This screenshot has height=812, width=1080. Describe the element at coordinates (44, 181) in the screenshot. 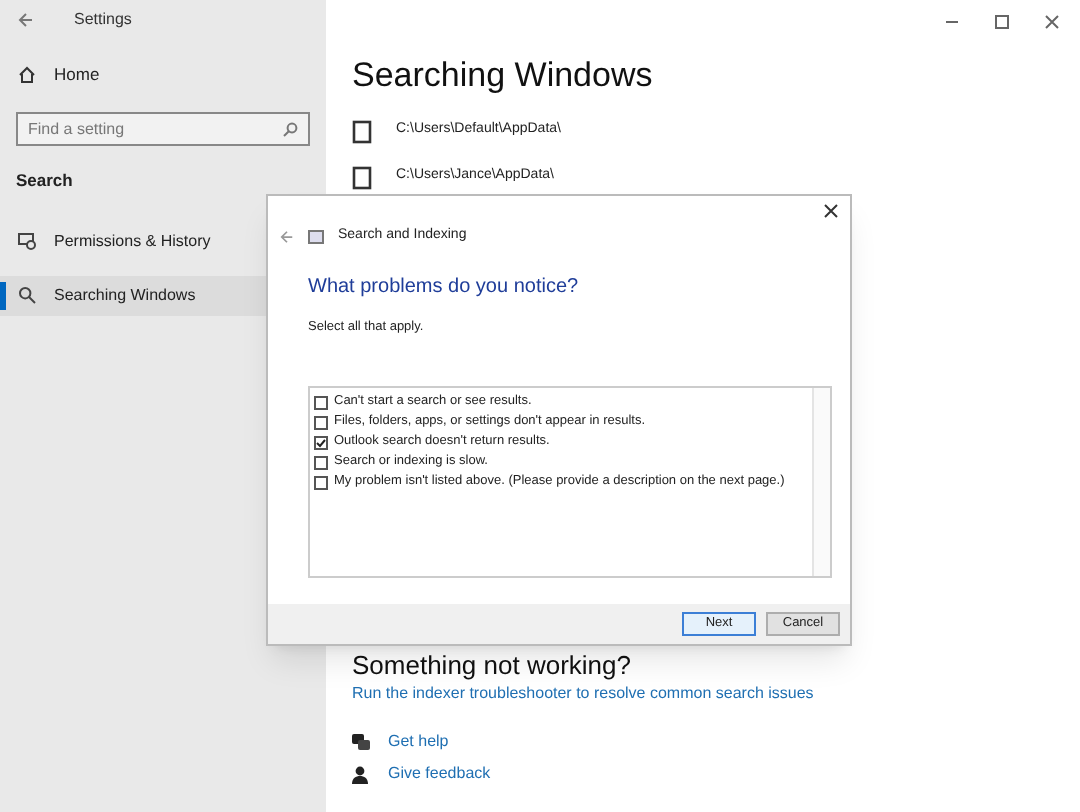

I see `section-heading: Search` at that location.